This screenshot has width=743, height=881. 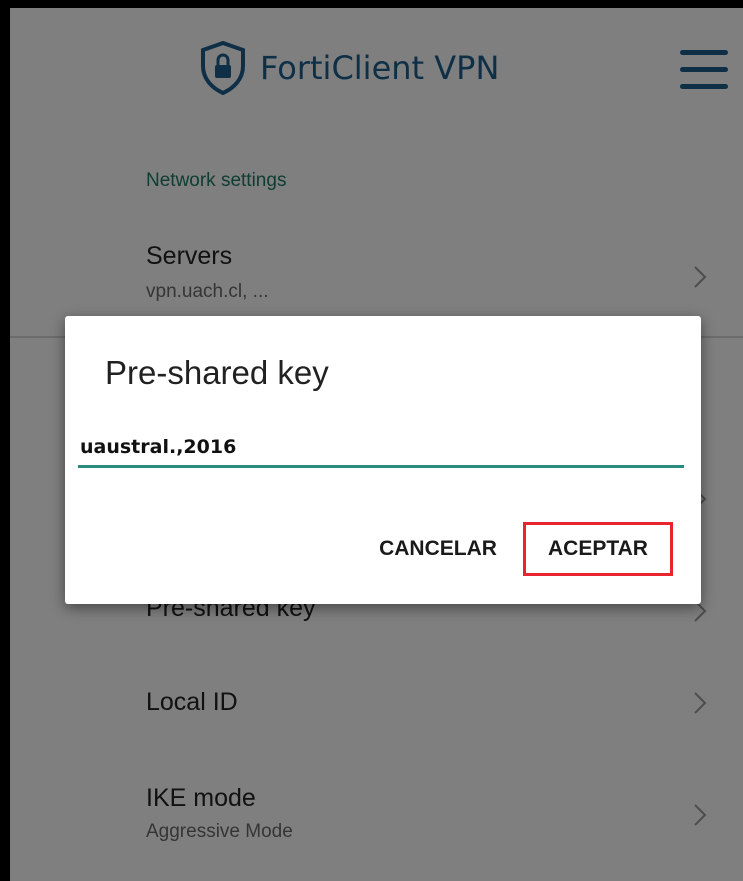 I want to click on dialog-title: Pre-shared key, so click(x=217, y=372).